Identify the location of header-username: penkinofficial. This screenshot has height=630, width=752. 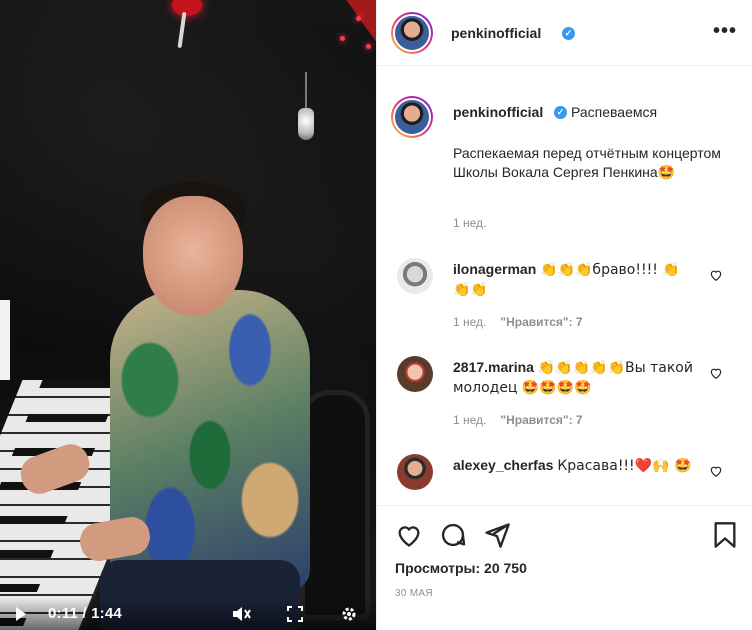
(496, 33).